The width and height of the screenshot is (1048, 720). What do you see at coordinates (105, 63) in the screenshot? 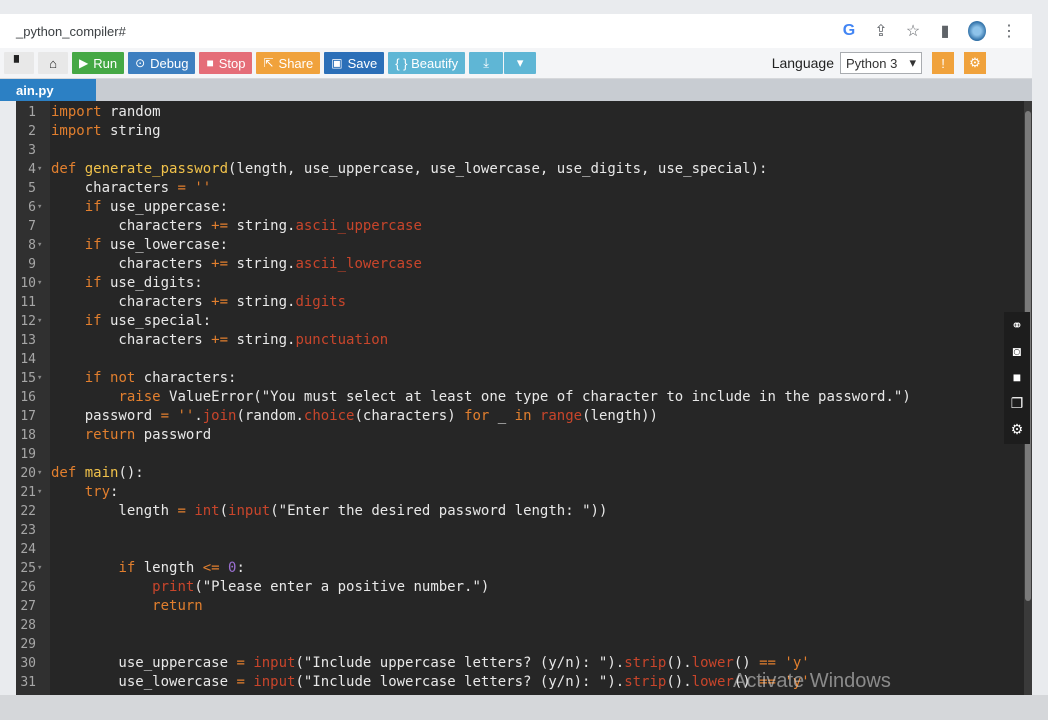
I see `run-label: Run` at bounding box center [105, 63].